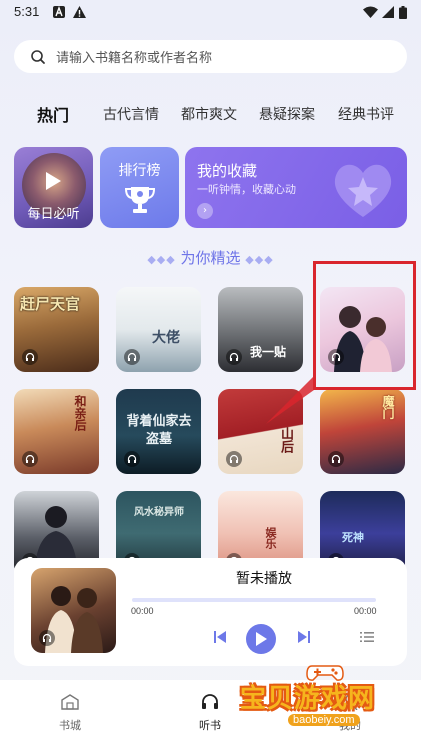 The width and height of the screenshot is (421, 750). What do you see at coordinates (287, 114) in the screenshot?
I see `tab-mystery: 悬疑探案` at bounding box center [287, 114].